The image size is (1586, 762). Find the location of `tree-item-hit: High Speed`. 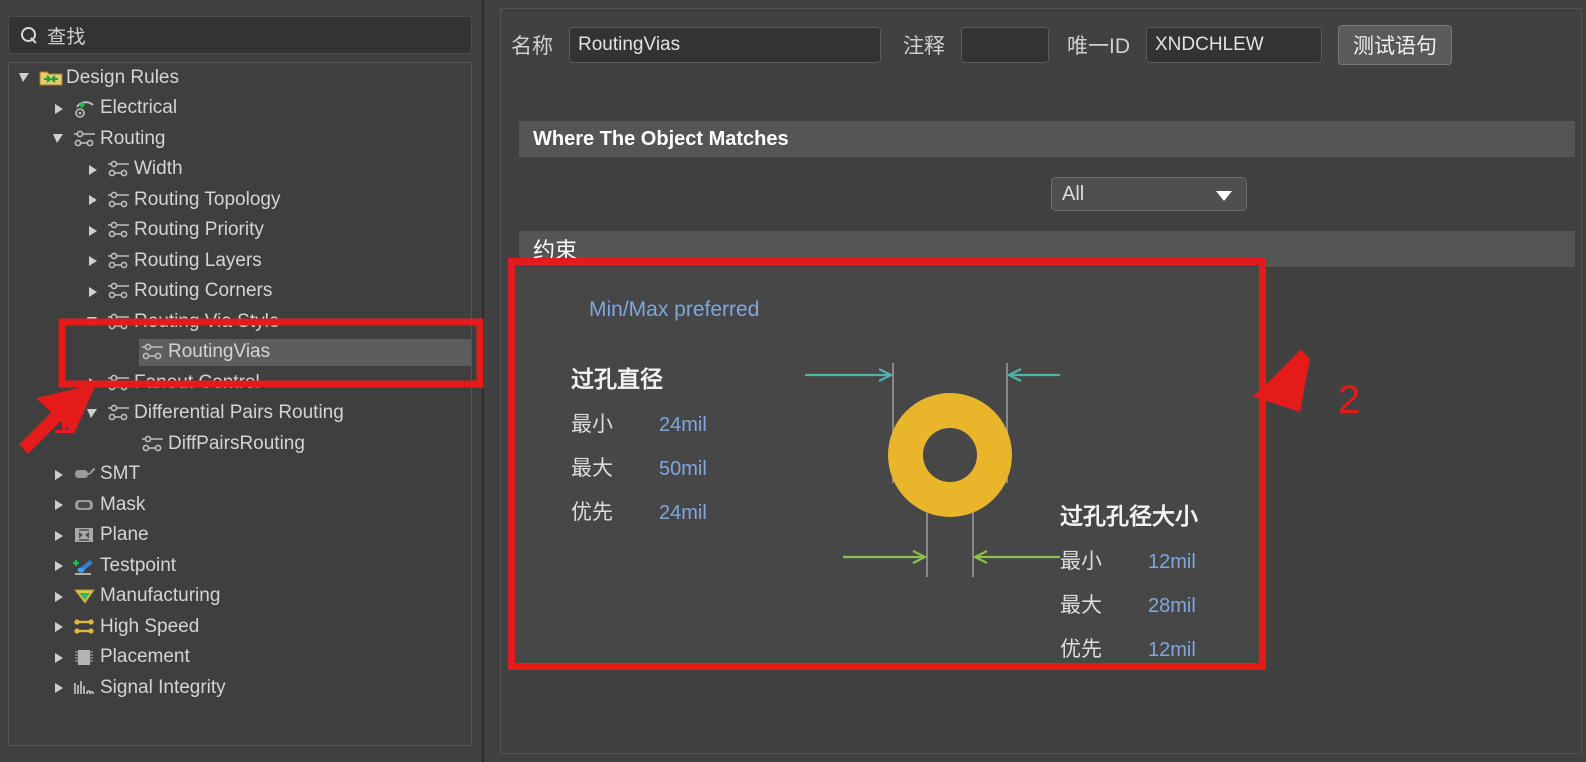

tree-item-hit: High Speed is located at coordinates (138, 627).